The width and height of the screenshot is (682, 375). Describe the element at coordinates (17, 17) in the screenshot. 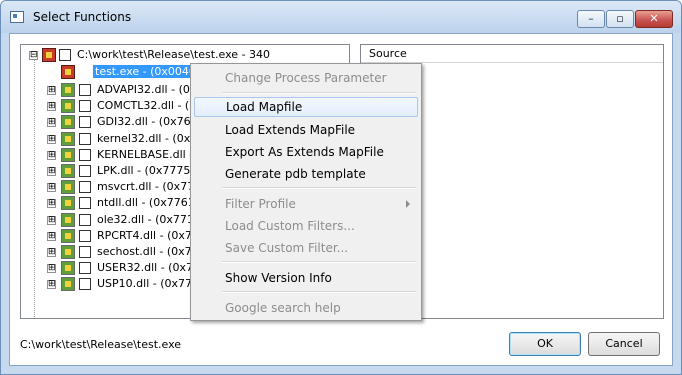

I see `window-icon` at that location.